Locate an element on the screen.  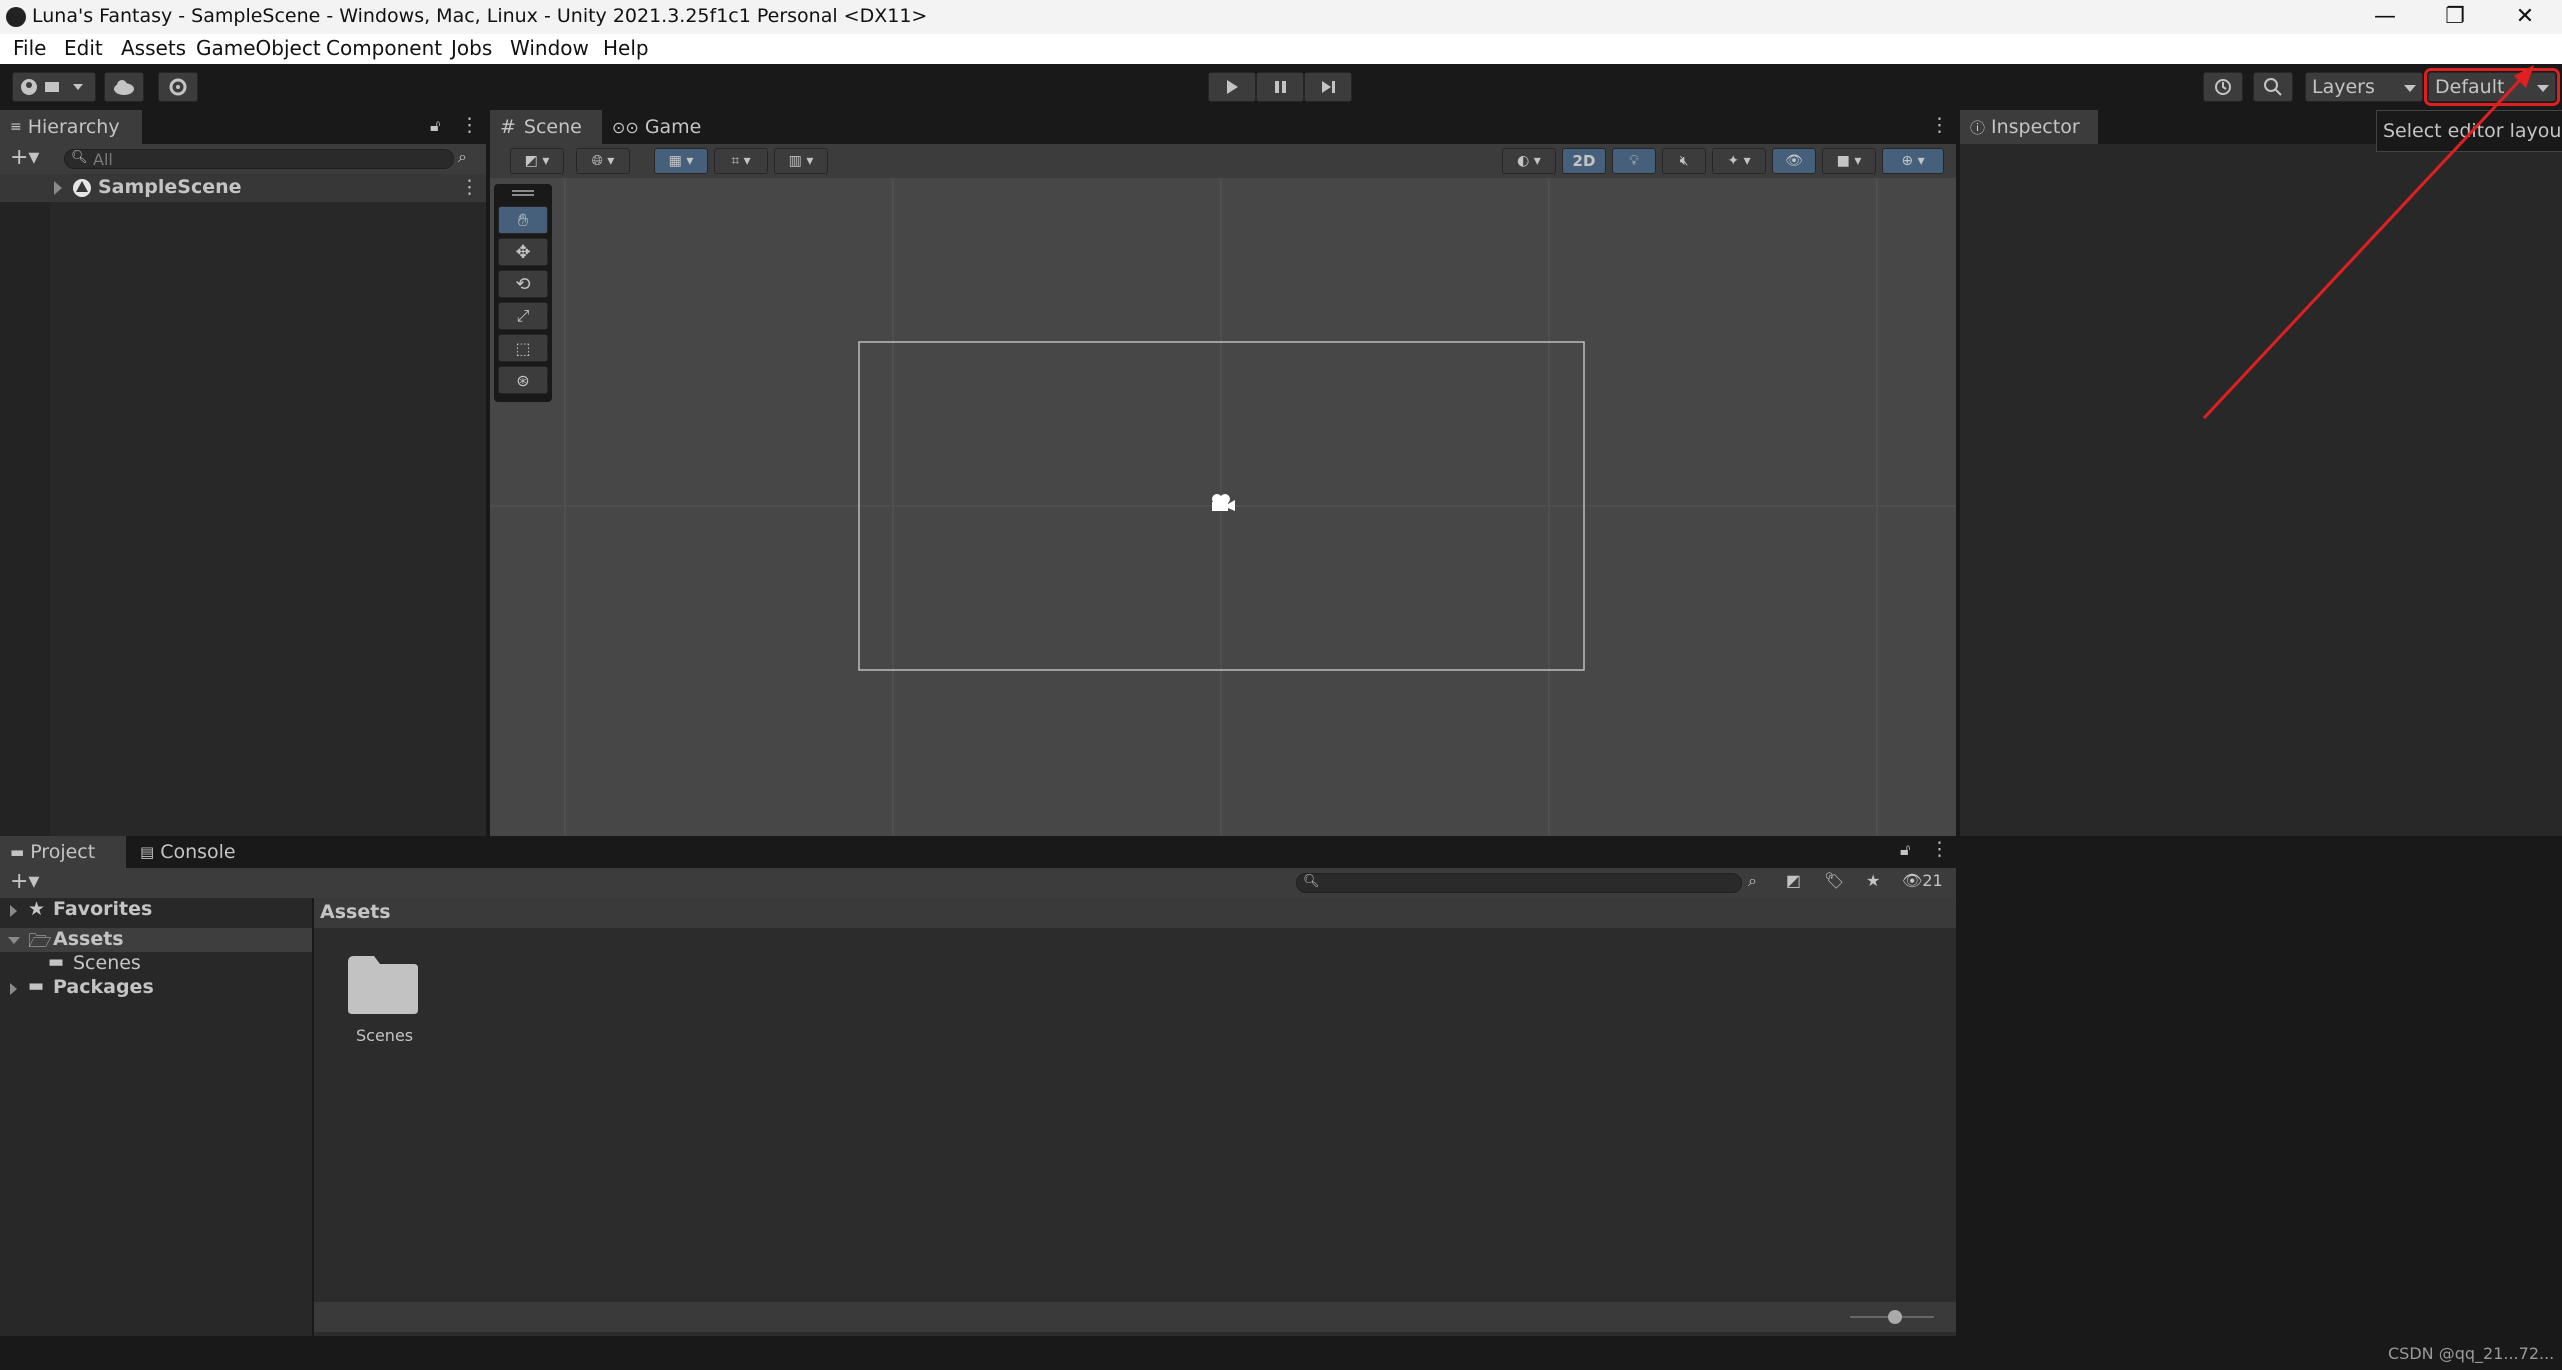
breadcrumb-assets: Assets is located at coordinates (355, 912).